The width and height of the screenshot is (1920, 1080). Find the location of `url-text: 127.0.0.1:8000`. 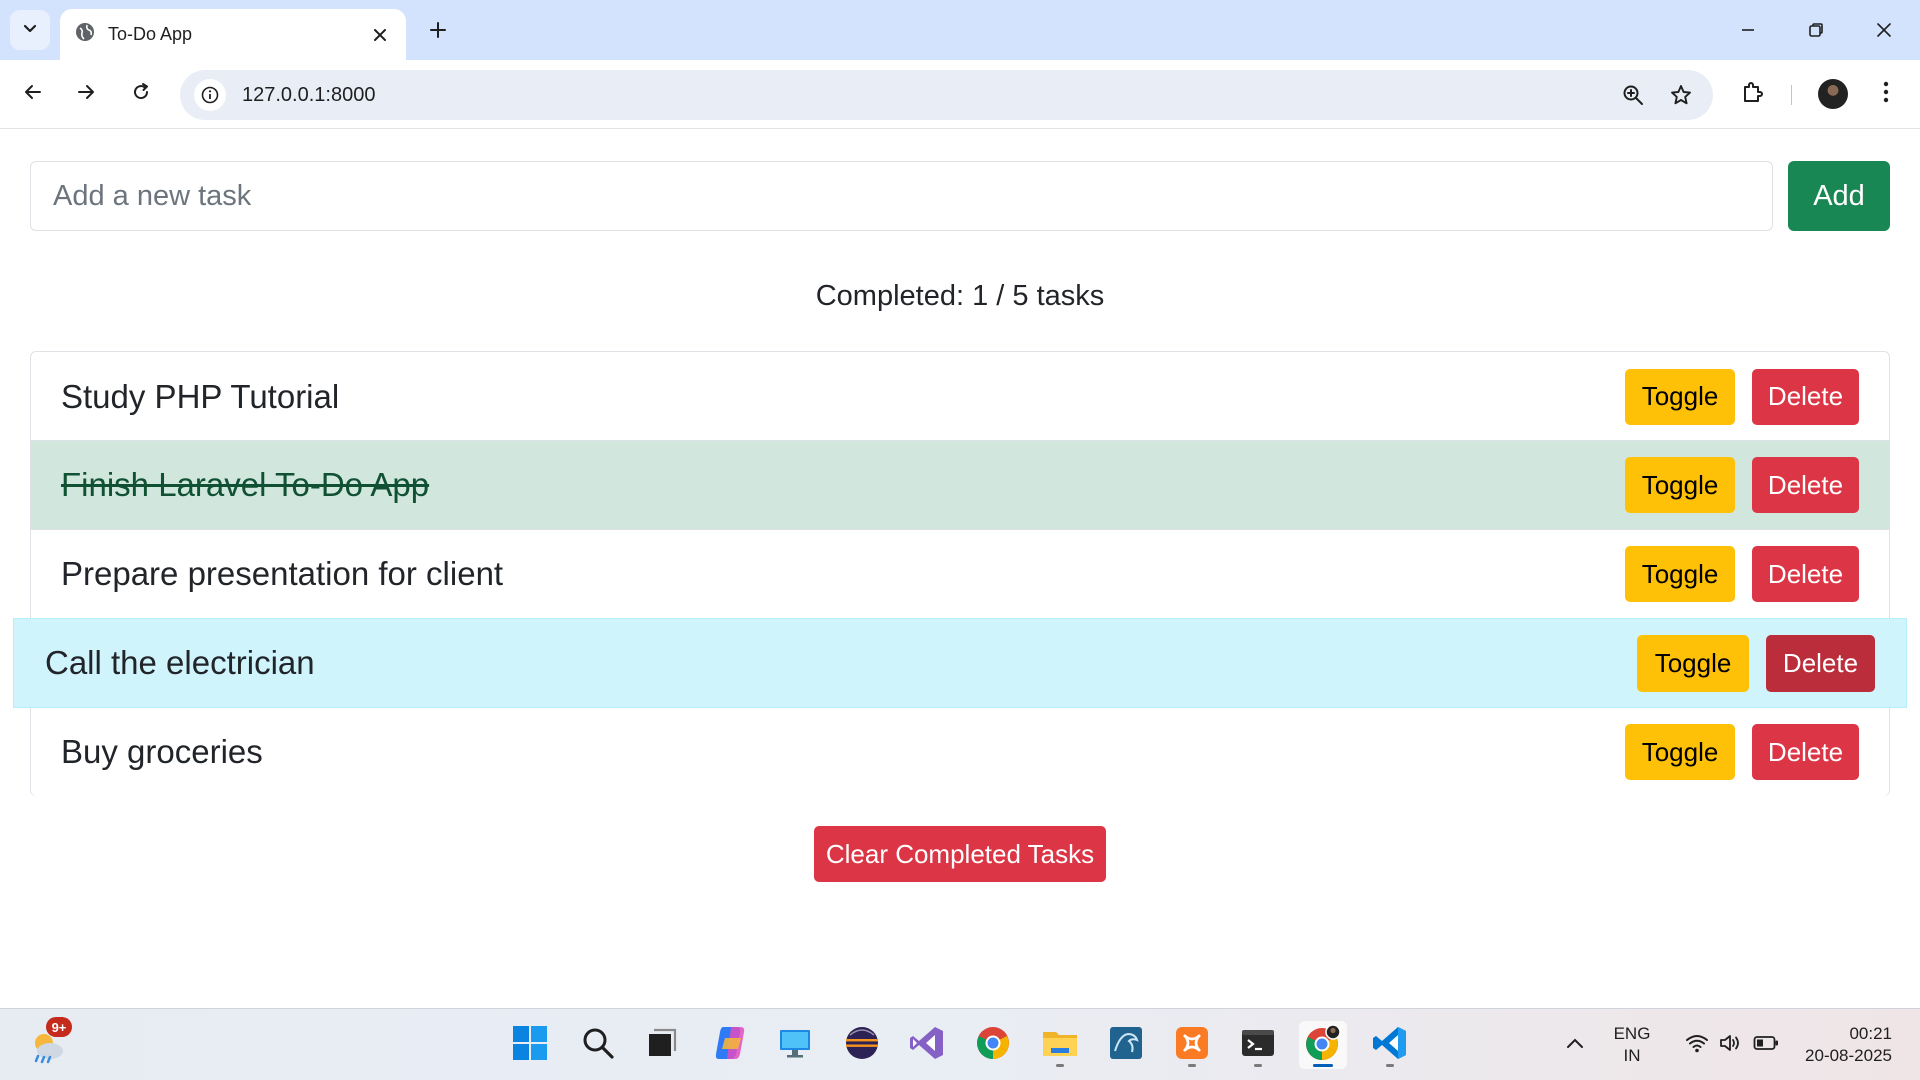

url-text: 127.0.0.1:8000 is located at coordinates (309, 94).